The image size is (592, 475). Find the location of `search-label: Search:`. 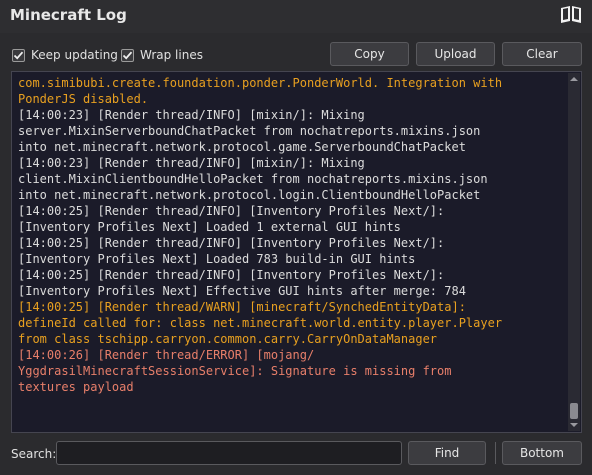

search-label: Search: is located at coordinates (34, 454).